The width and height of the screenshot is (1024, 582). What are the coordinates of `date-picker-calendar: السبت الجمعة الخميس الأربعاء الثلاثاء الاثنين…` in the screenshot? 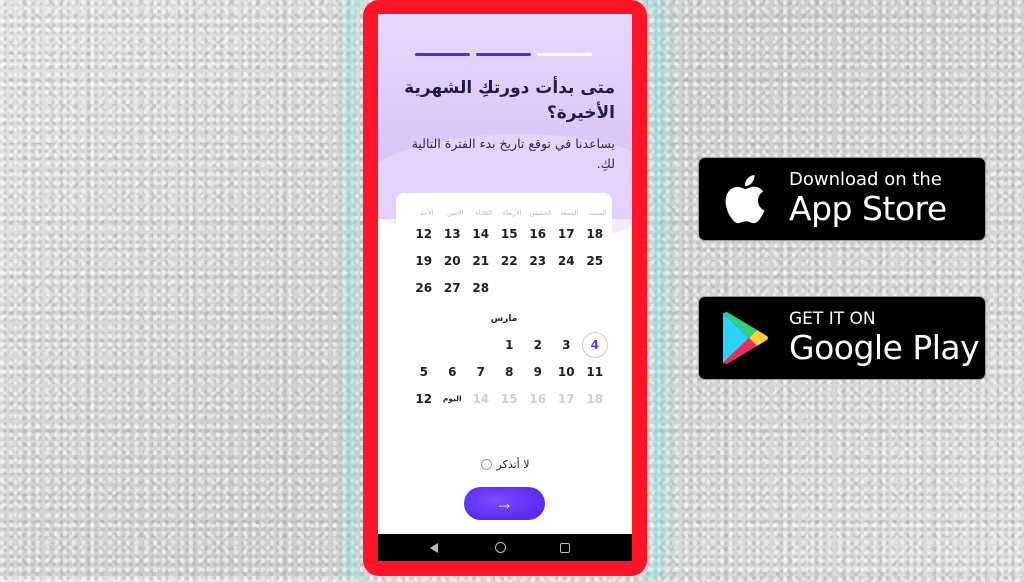 It's located at (504, 307).